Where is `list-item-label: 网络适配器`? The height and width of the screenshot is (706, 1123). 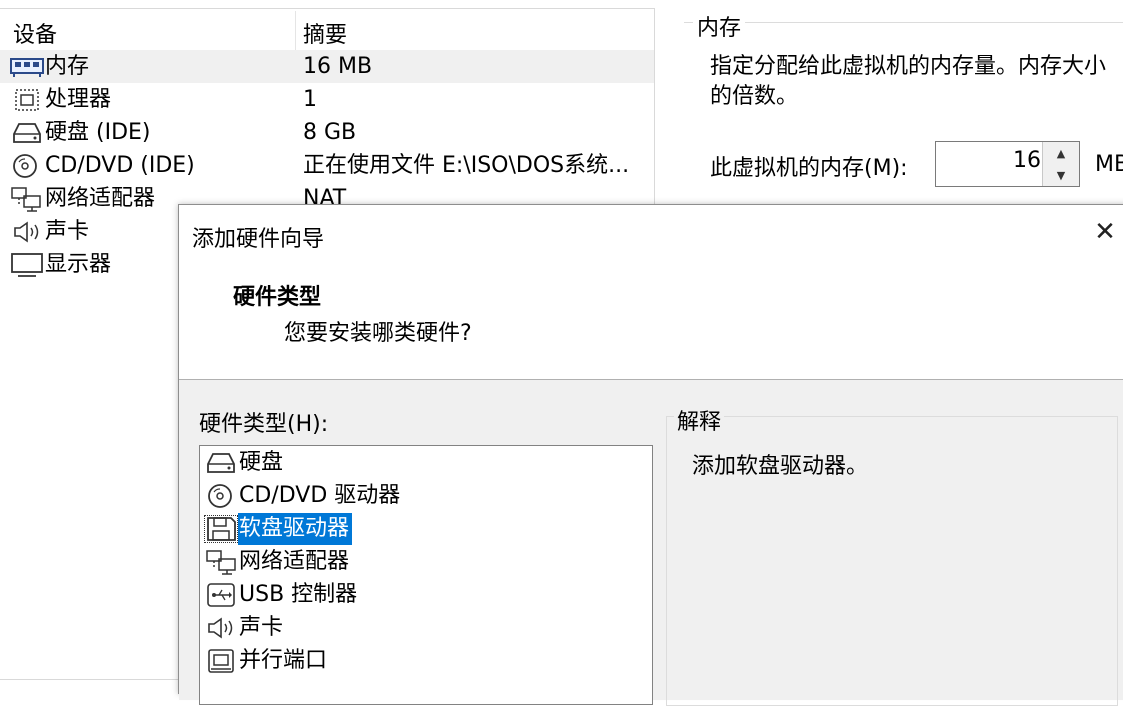 list-item-label: 网络适配器 is located at coordinates (294, 561).